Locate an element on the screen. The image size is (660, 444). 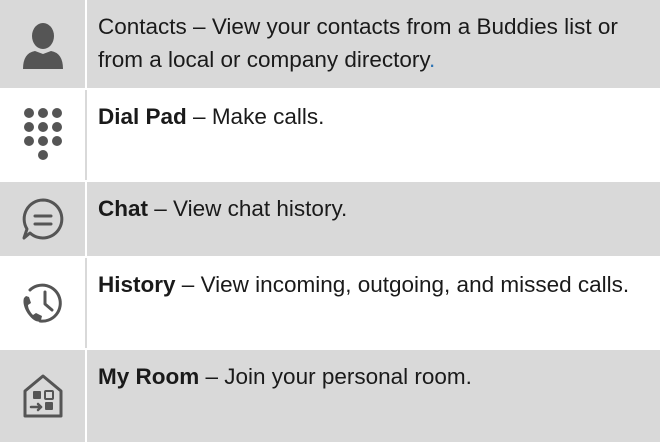
feature-name: My Room is located at coordinates (149, 376).